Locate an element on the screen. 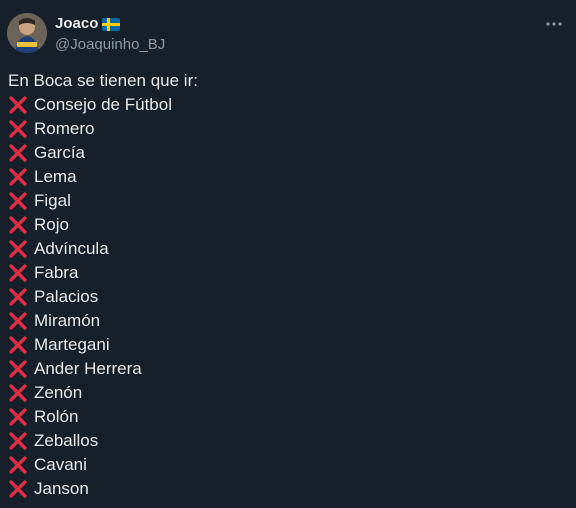 This screenshot has width=576, height=508. list-item-label: Zeballos is located at coordinates (66, 440).